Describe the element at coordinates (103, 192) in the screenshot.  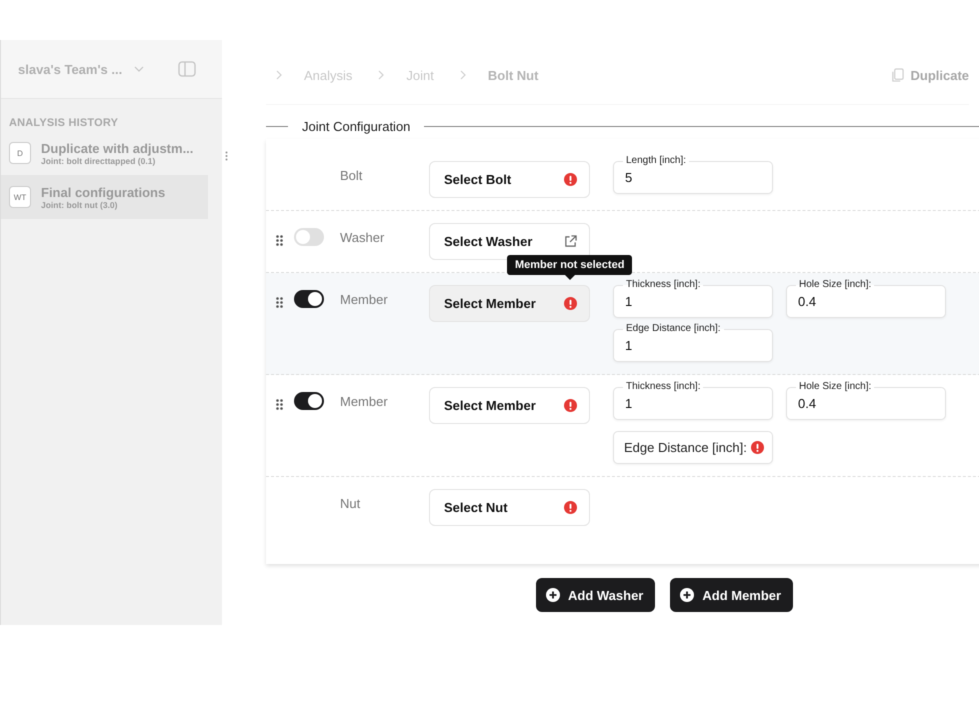
I see `item-title: Final configurations` at that location.